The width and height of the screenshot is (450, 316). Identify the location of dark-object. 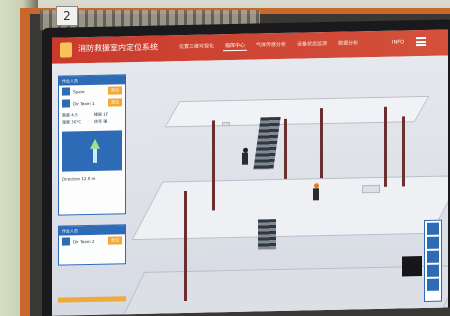
(412, 266).